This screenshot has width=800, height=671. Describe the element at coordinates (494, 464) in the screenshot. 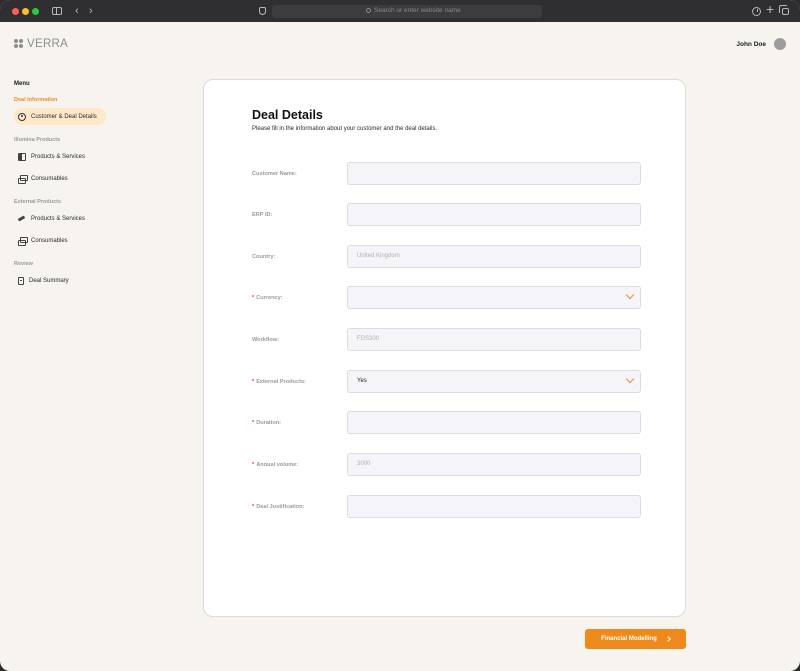

I see `annual-volume-field: 3000` at that location.